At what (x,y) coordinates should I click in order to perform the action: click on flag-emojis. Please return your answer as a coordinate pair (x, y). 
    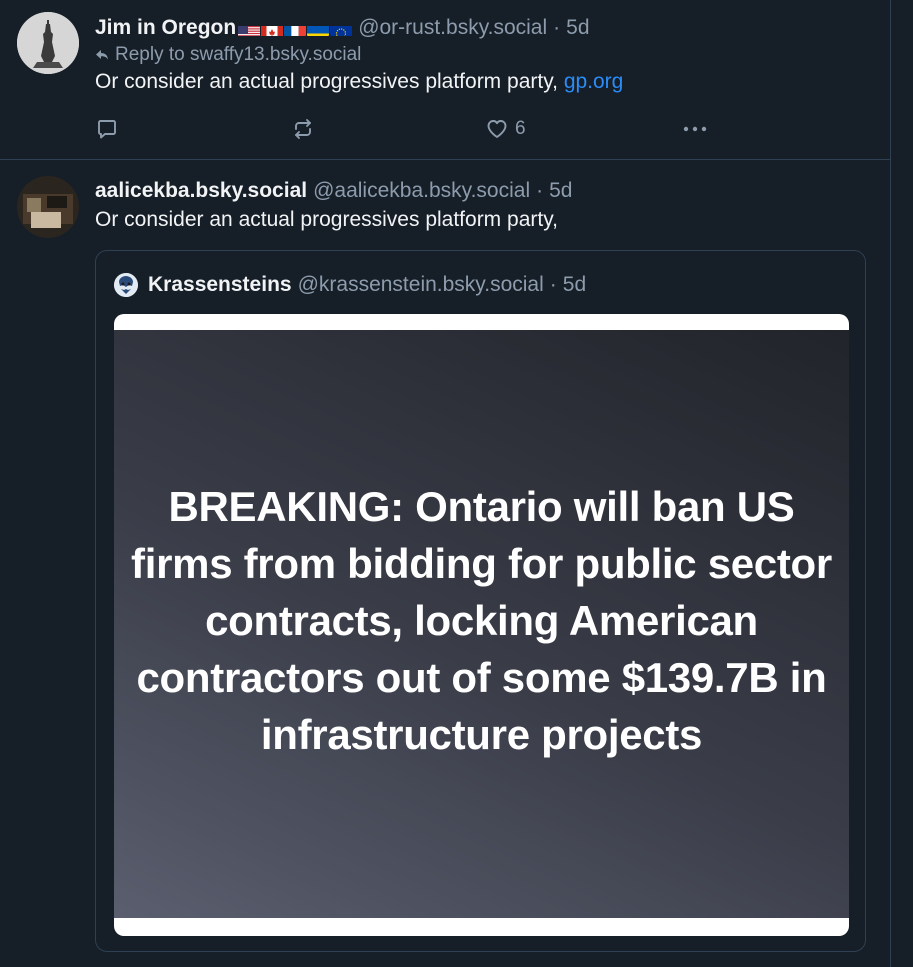
    Looking at the image, I should click on (295, 28).